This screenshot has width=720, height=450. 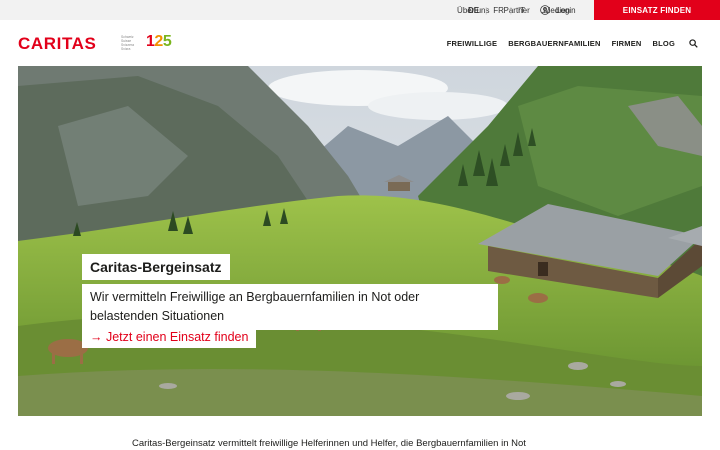 What do you see at coordinates (177, 337) in the screenshot?
I see `find-assignment-link-label: Jetzt einen Einsatz finden` at bounding box center [177, 337].